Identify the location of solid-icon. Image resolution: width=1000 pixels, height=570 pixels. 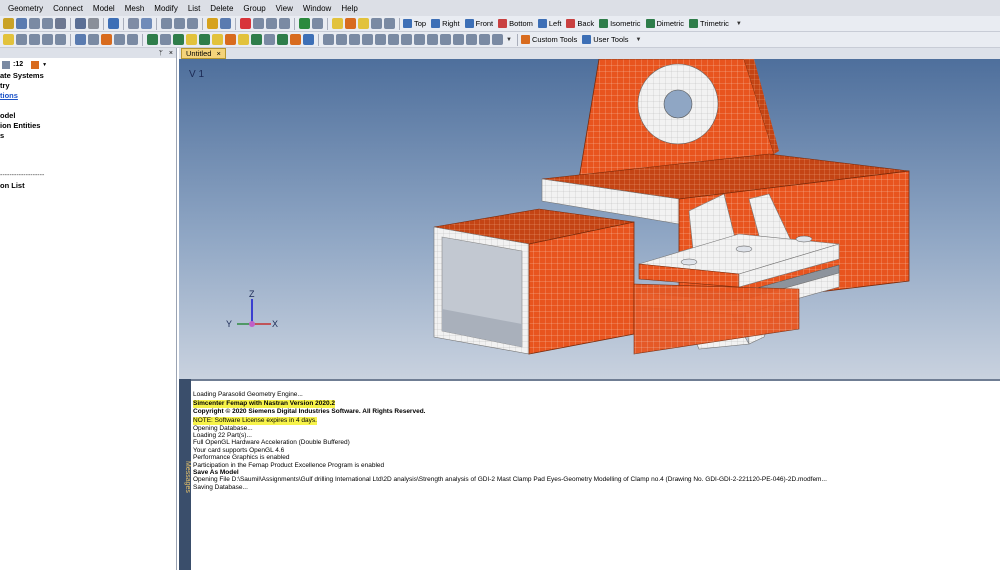
(269, 39).